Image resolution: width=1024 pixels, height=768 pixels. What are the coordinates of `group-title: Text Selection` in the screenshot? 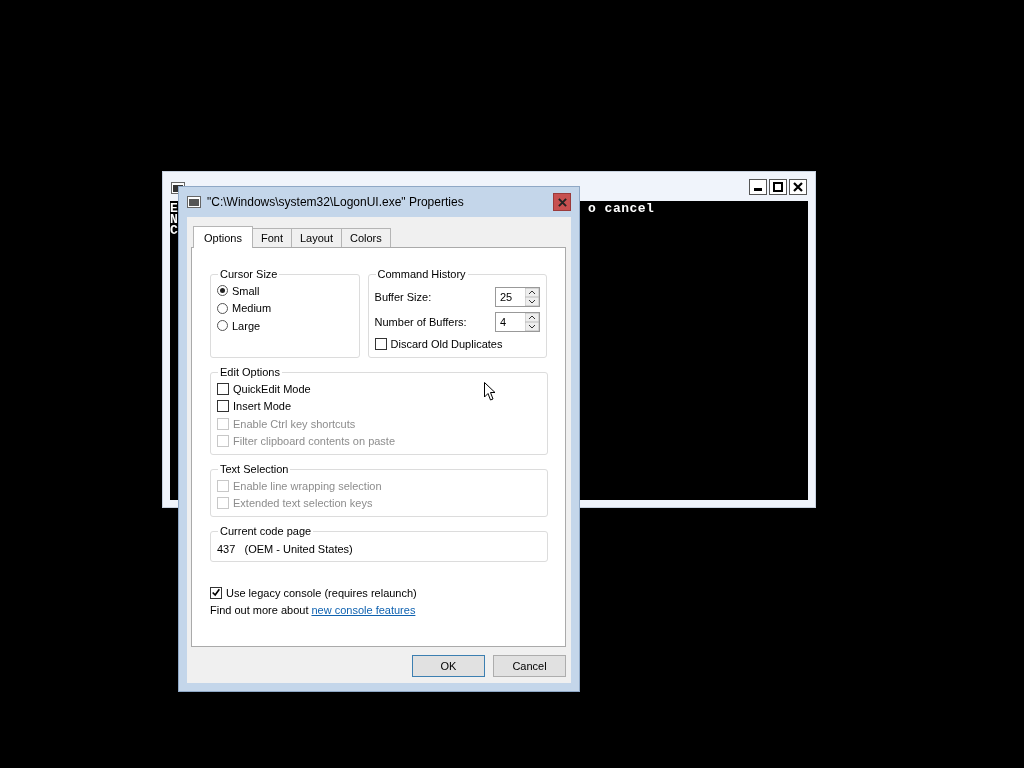 It's located at (254, 469).